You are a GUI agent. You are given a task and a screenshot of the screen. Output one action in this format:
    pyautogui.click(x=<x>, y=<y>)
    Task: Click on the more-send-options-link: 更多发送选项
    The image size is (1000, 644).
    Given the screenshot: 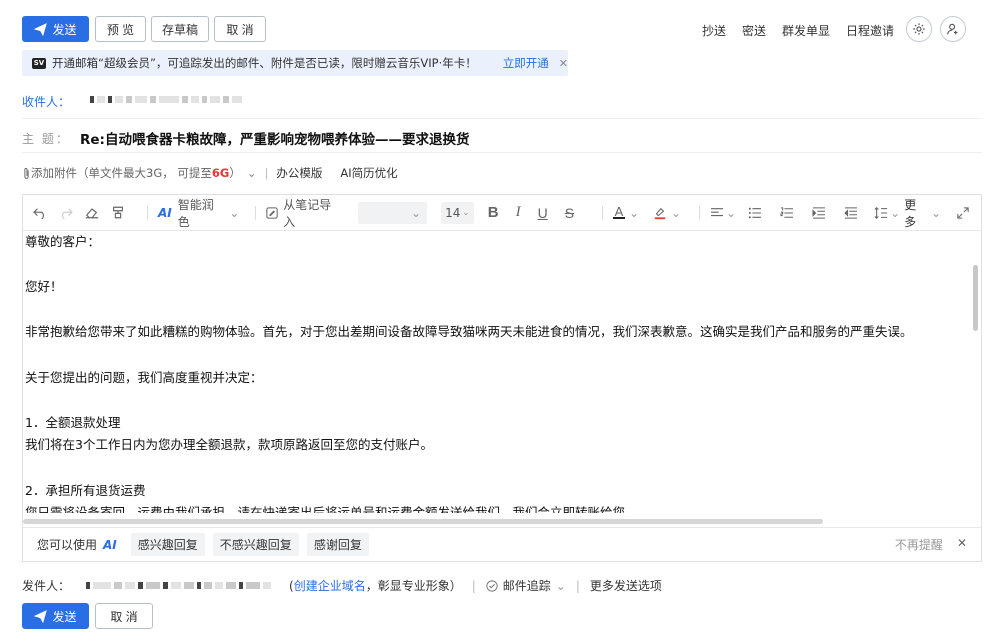 What is the action you would take?
    pyautogui.click(x=626, y=585)
    